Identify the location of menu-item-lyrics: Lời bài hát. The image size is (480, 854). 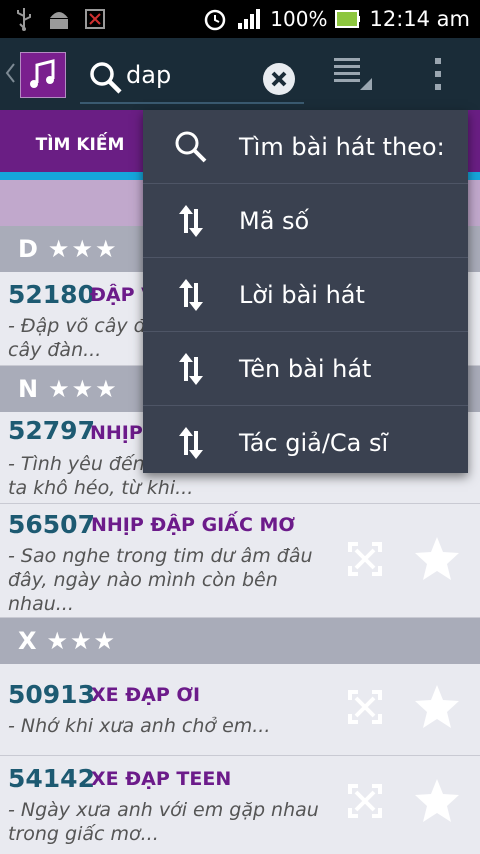
(305, 295).